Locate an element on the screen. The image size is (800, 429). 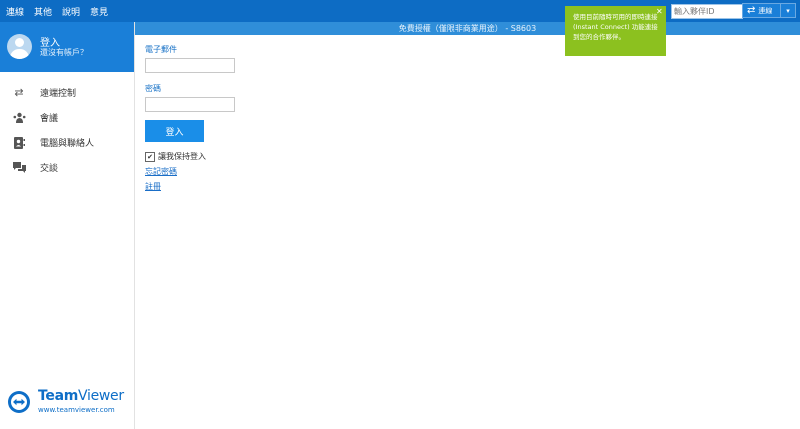
connect-button: ⇄ 連線 ▾ is located at coordinates (769, 10).